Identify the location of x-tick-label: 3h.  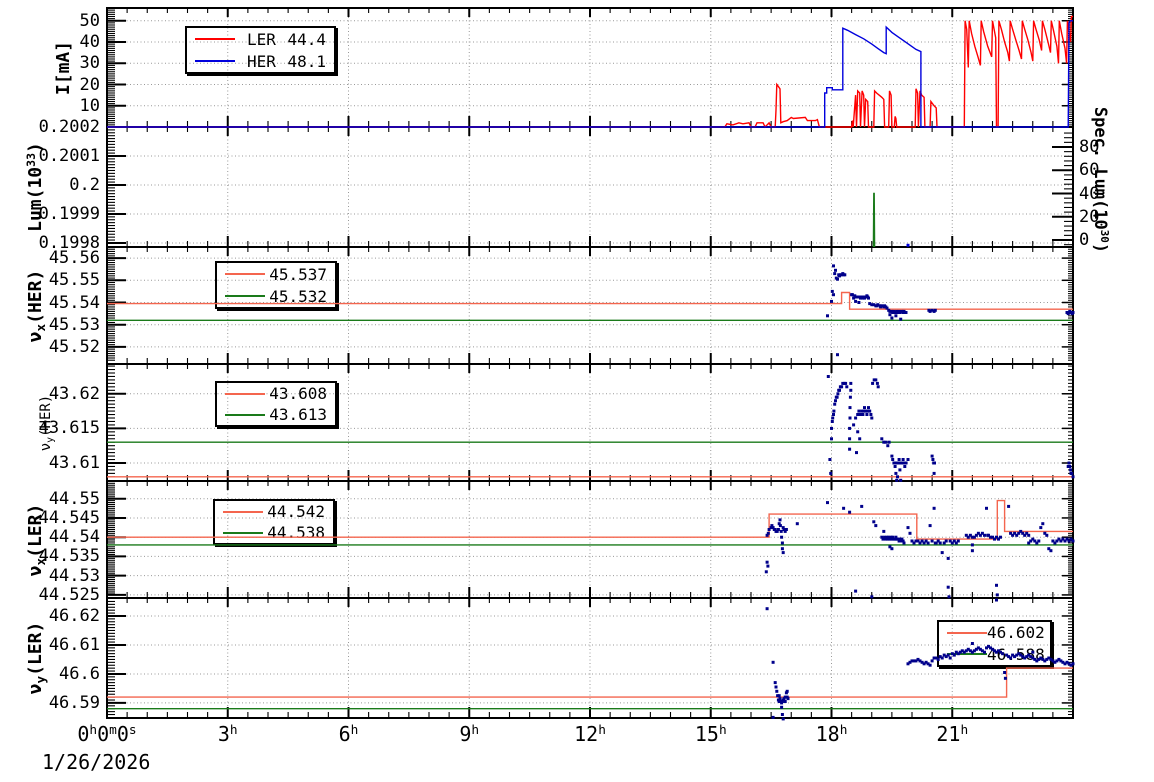
(227, 734).